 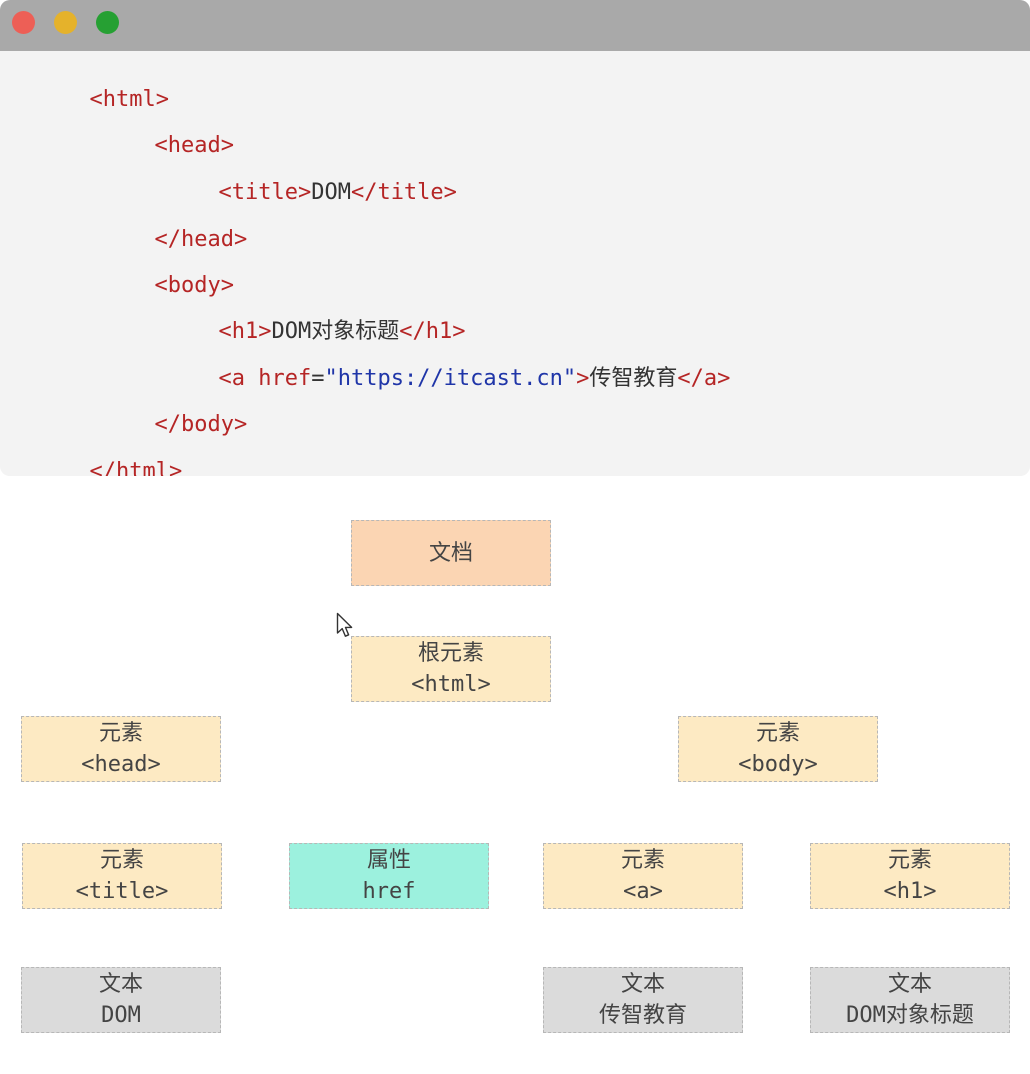 What do you see at coordinates (154, 129) in the screenshot?
I see `code-line-head-open: <head>` at bounding box center [154, 129].